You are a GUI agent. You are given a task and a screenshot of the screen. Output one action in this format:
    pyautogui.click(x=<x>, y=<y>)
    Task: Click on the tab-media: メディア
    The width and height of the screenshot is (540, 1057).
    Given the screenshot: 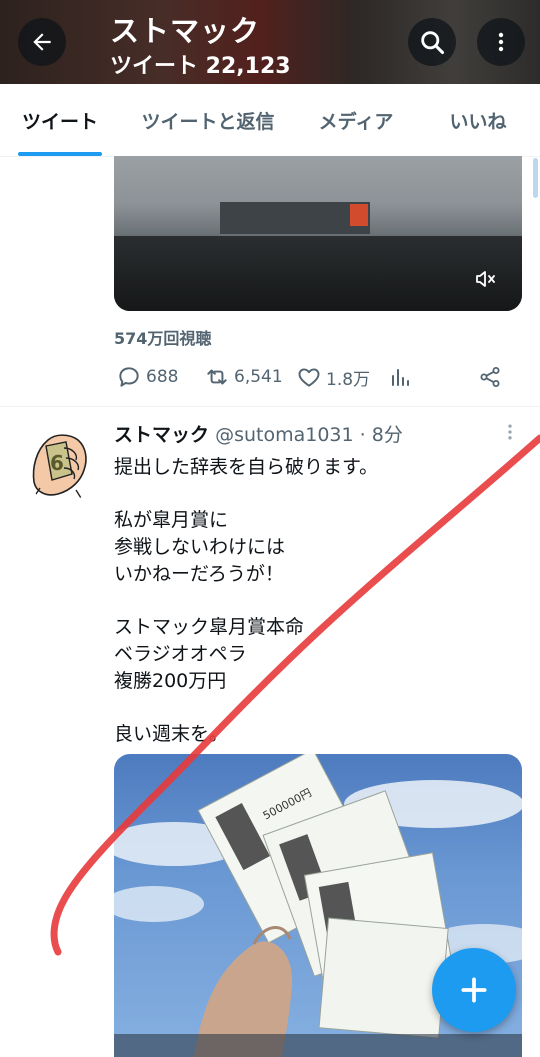 What is the action you would take?
    pyautogui.click(x=356, y=120)
    